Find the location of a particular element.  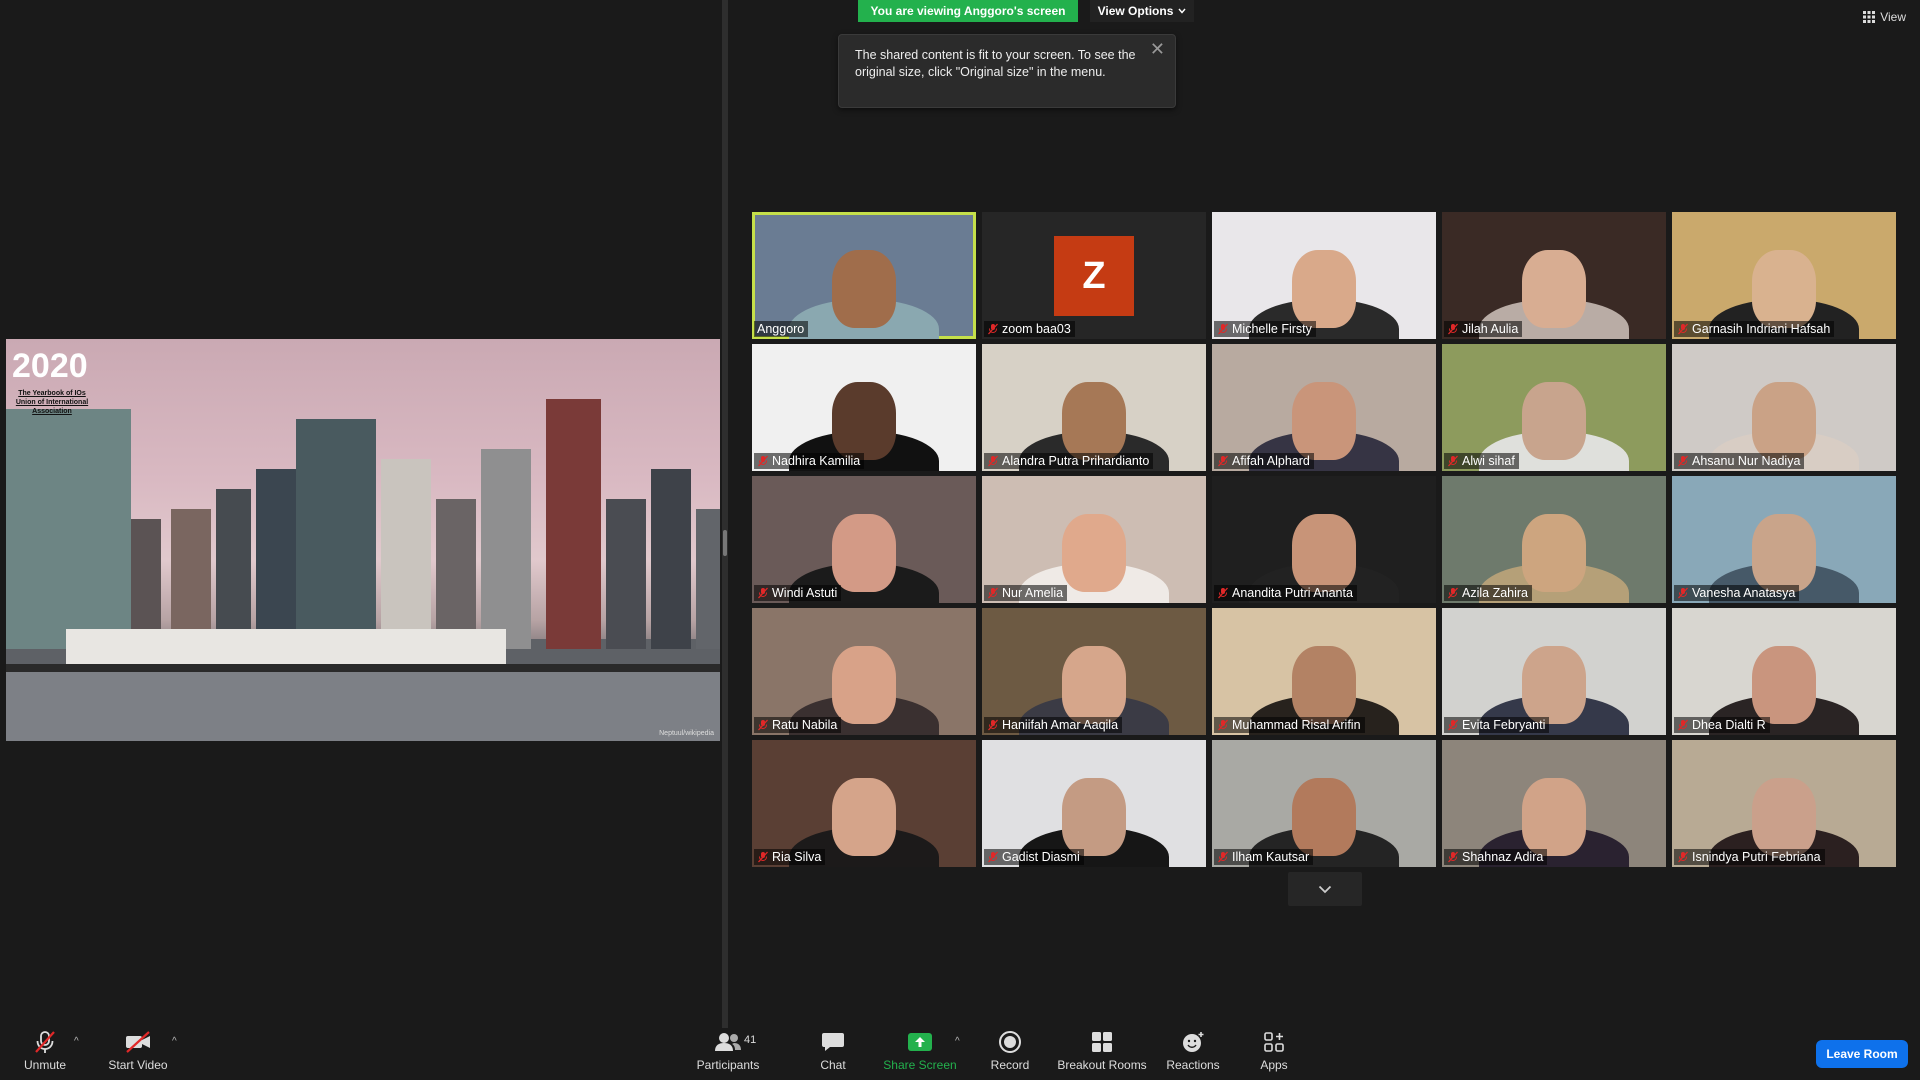

participant-tile: Muhammad Risal Arifin is located at coordinates (1324, 671).